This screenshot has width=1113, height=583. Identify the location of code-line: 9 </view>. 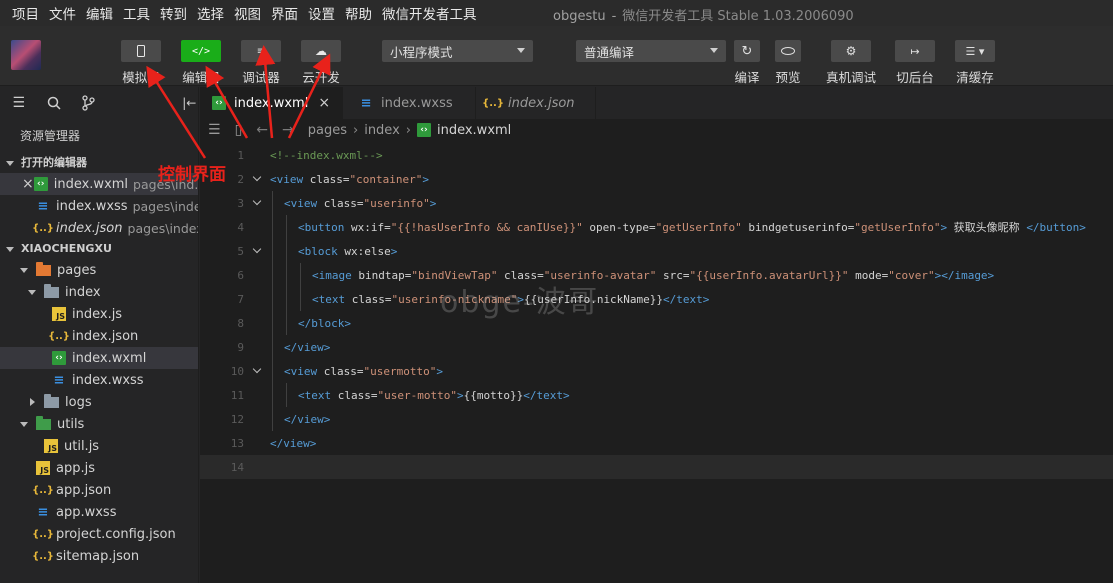
(656, 347).